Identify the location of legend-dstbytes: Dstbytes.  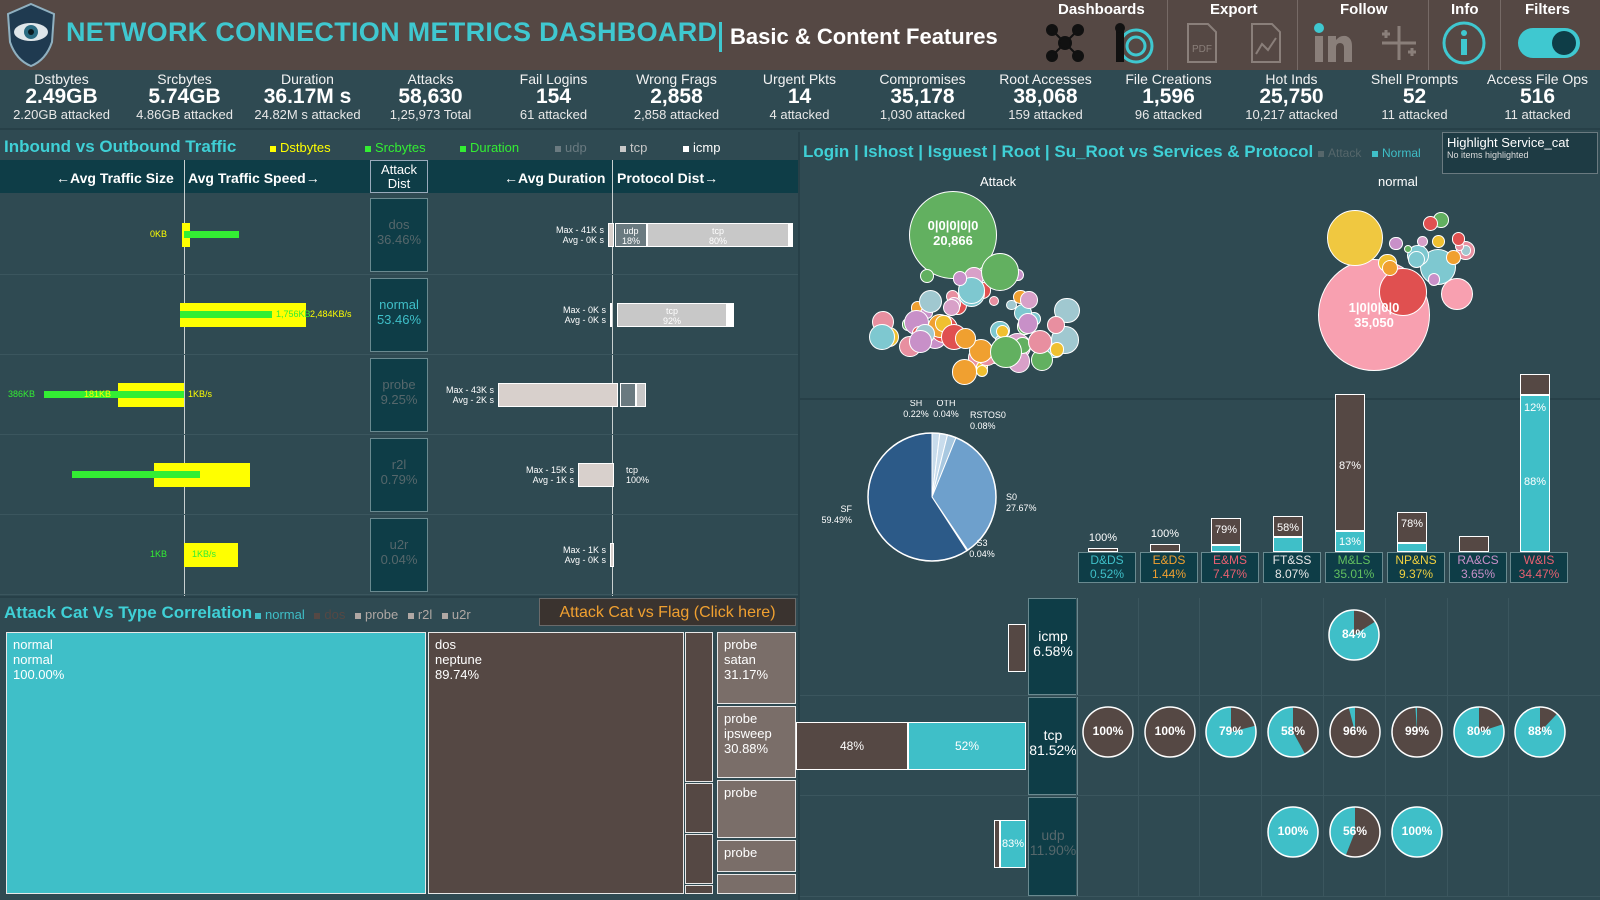
(300, 147).